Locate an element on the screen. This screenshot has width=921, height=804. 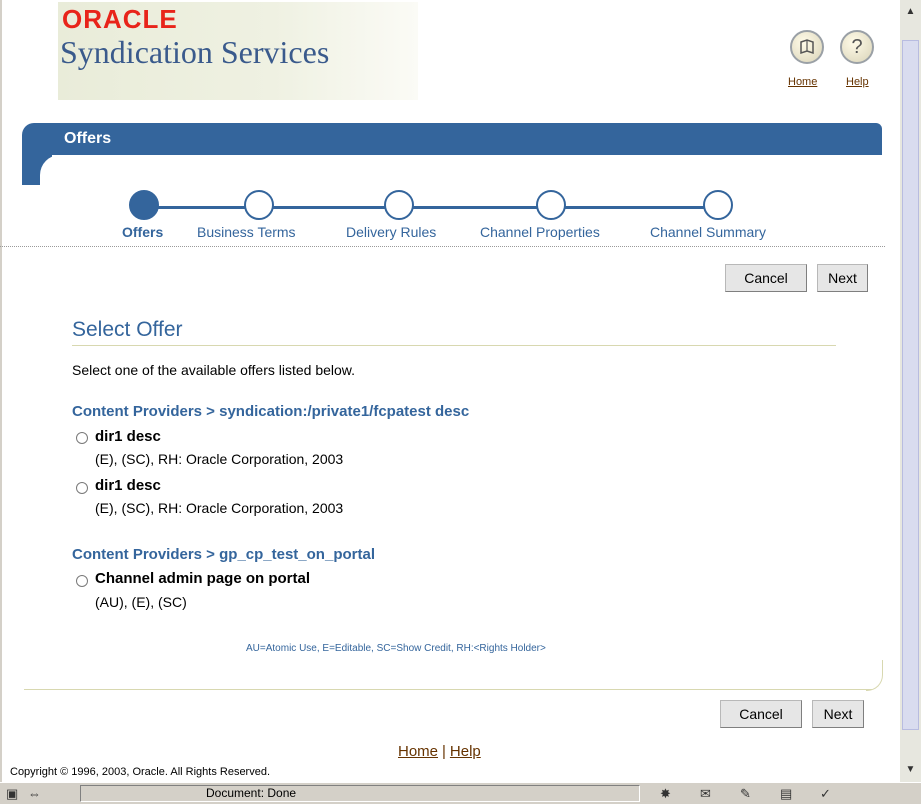
page-title: Offers is located at coordinates (88, 138).